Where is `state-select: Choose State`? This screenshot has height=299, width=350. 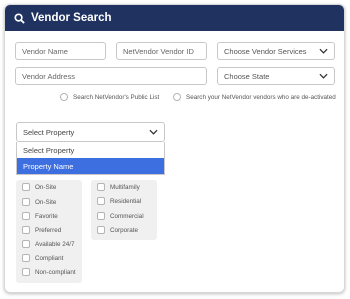
state-select: Choose State is located at coordinates (276, 76).